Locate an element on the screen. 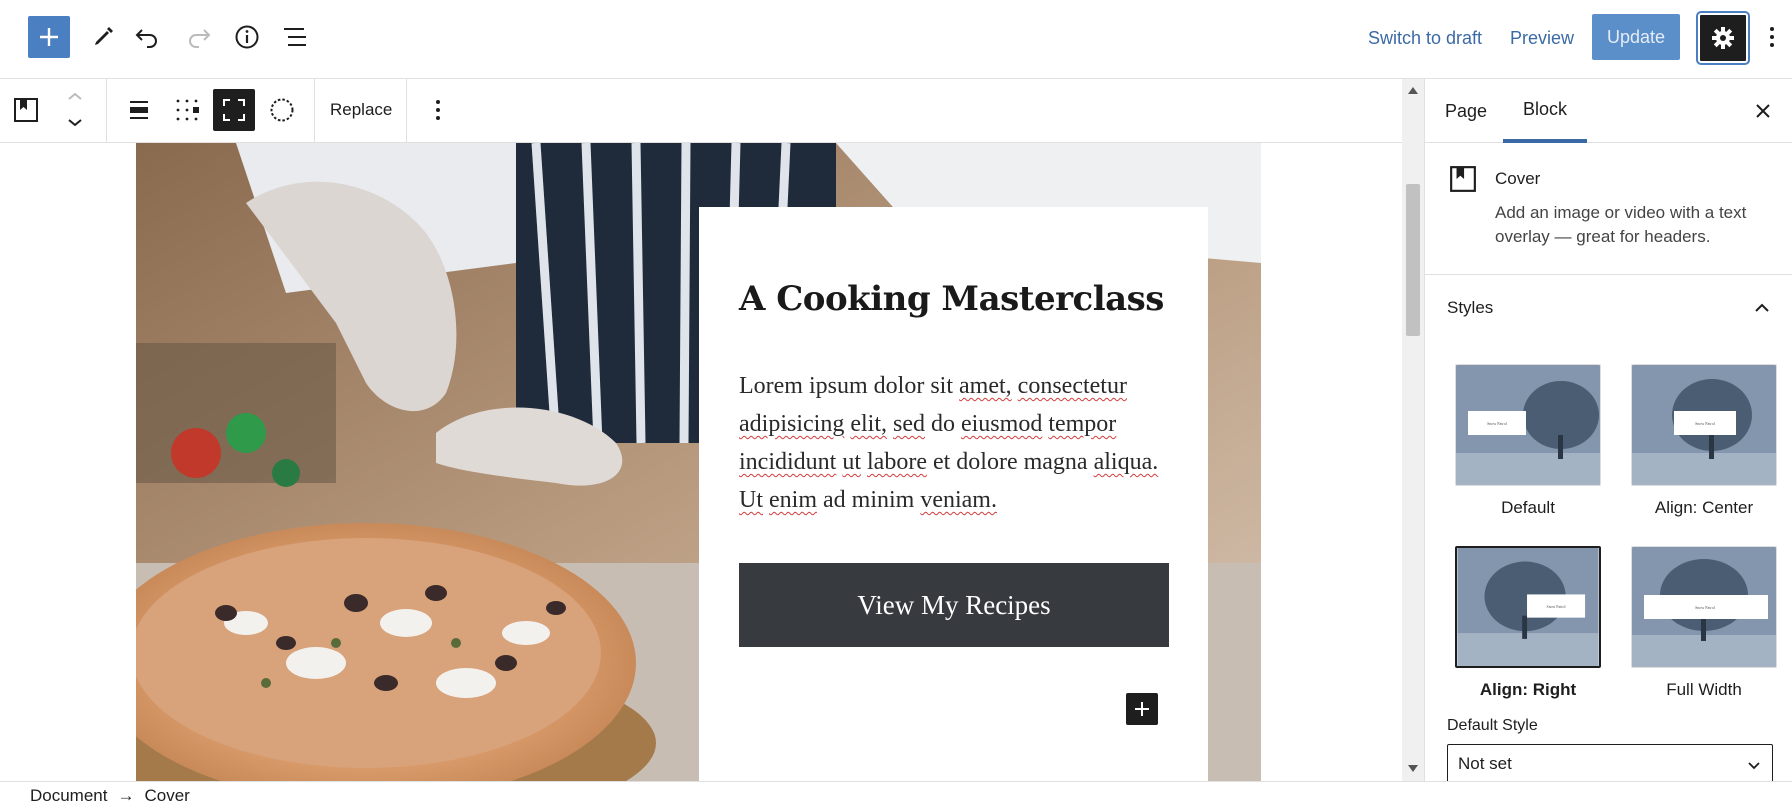  move-up-down-icon is located at coordinates (75, 110).